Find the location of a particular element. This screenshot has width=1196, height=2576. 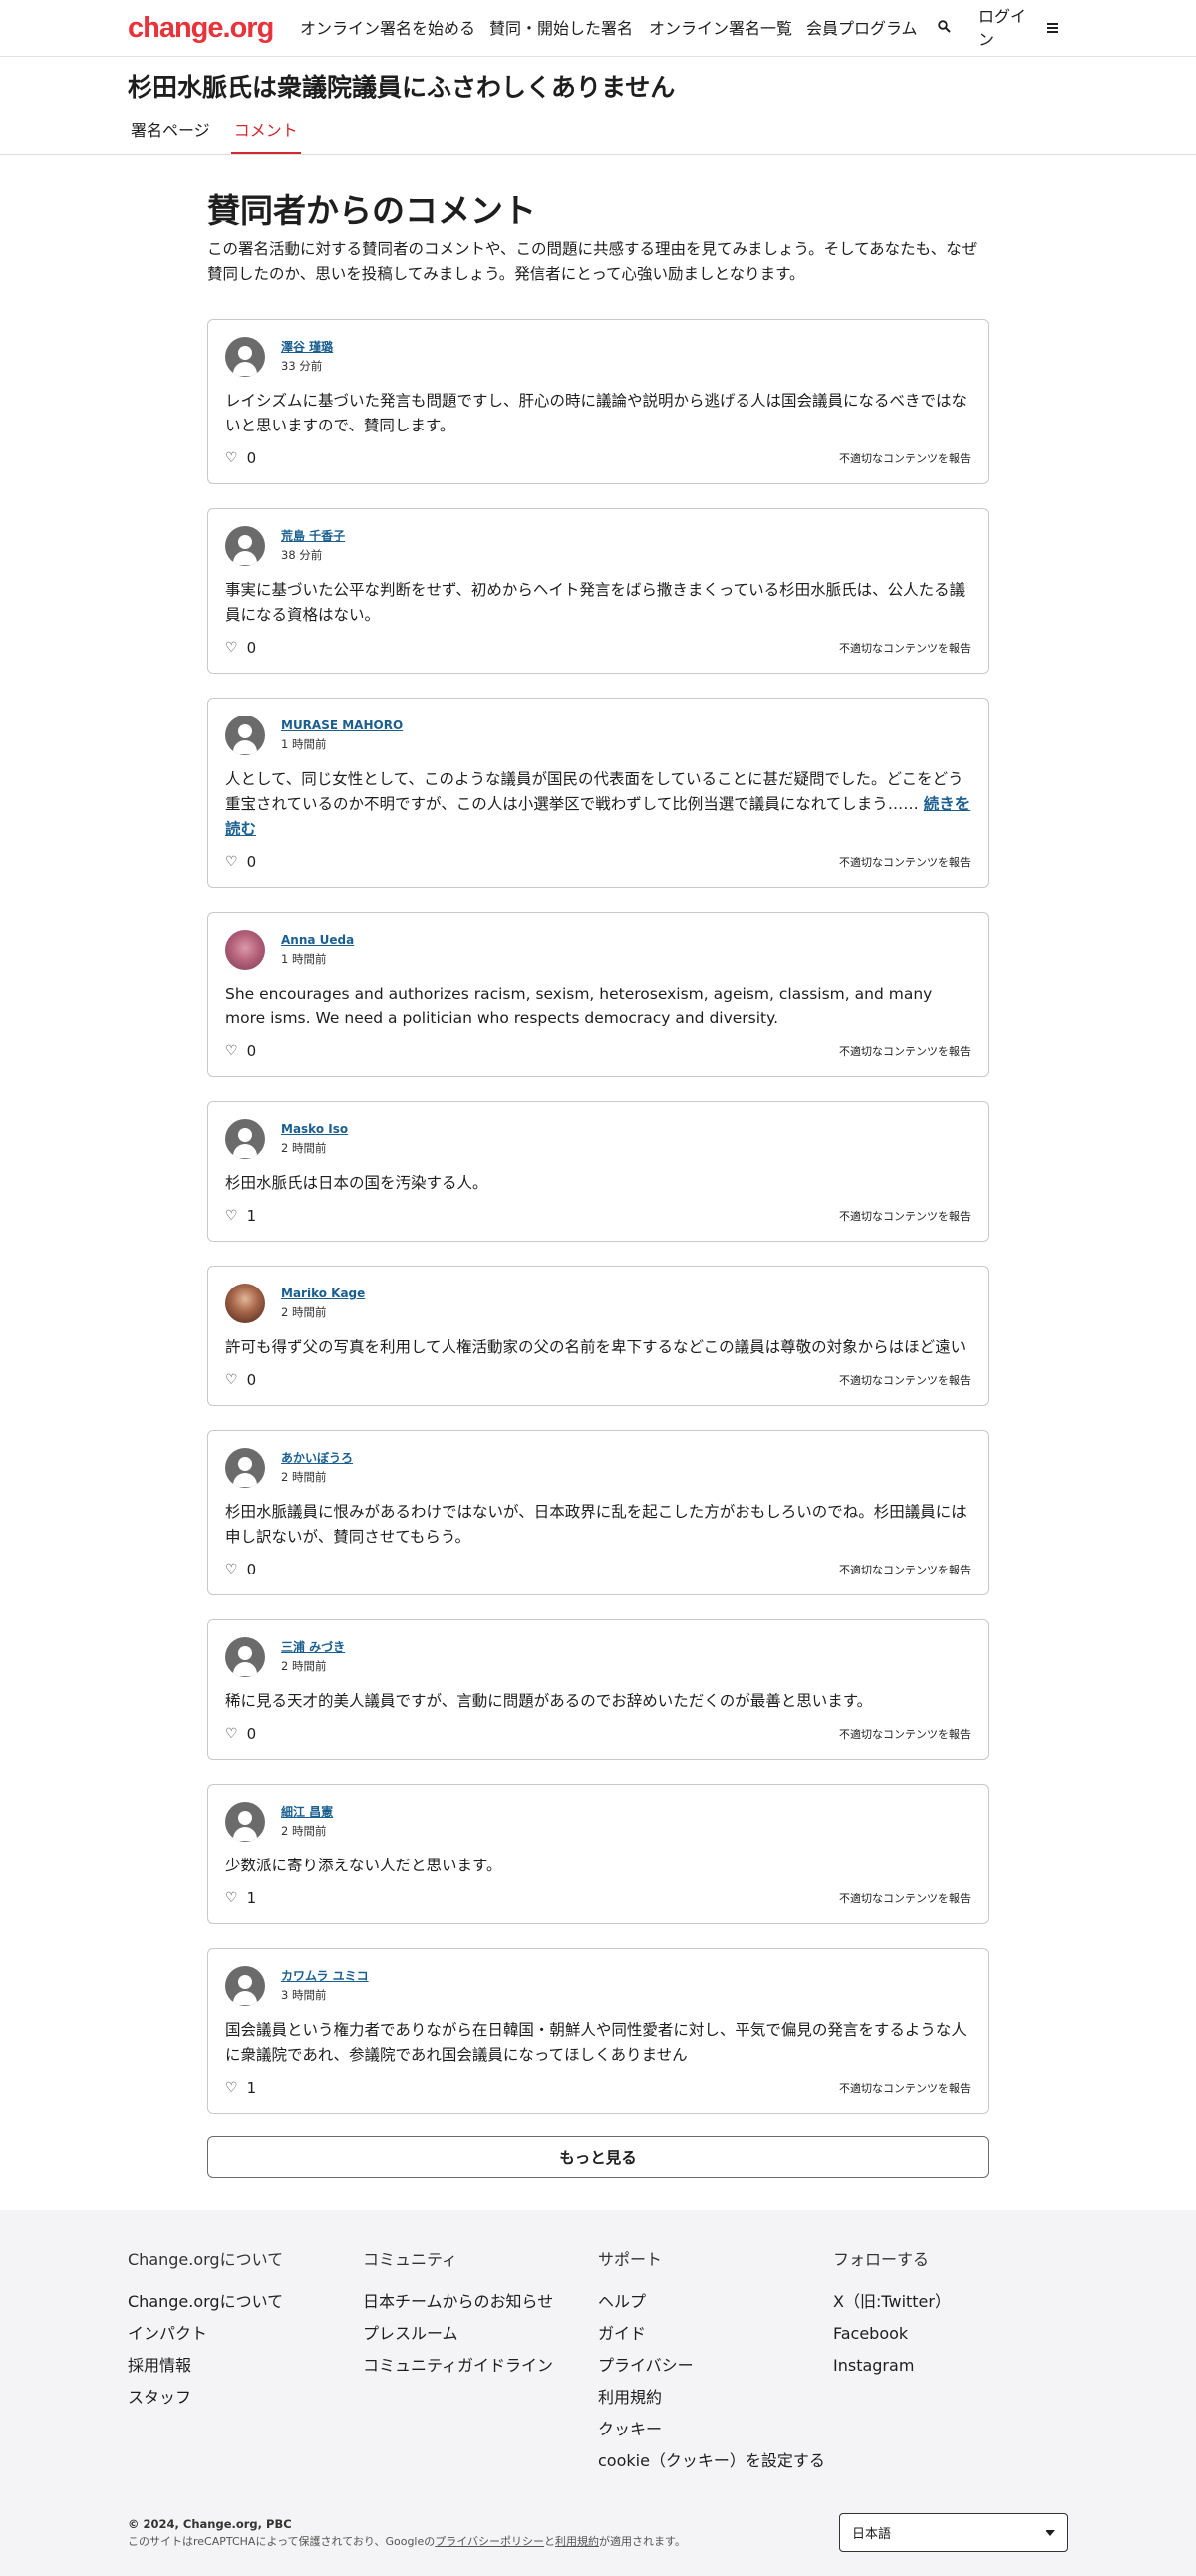

author-link: 細江 昌憲 is located at coordinates (307, 1812).